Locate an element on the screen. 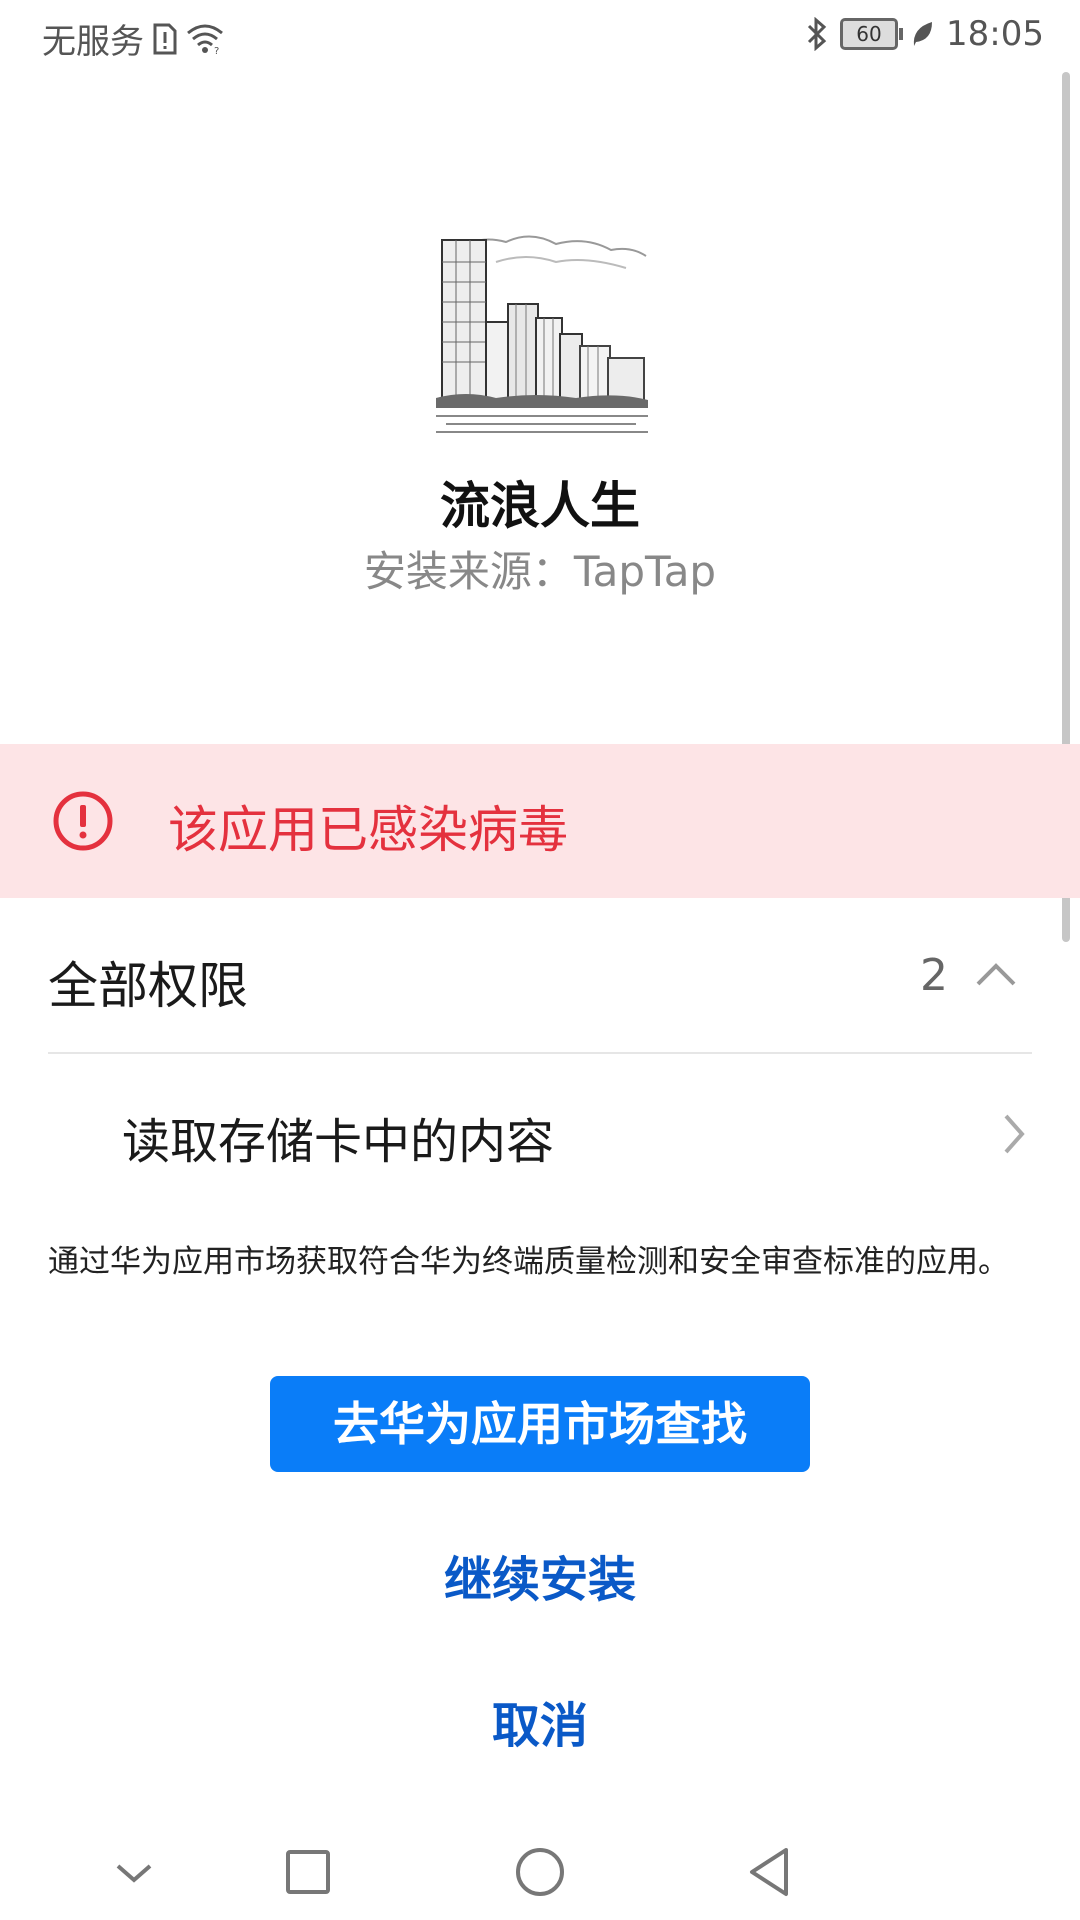 Image resolution: width=1080 pixels, height=1920 pixels. warning-text: 该应用已感染病毒 is located at coordinates (368, 830).